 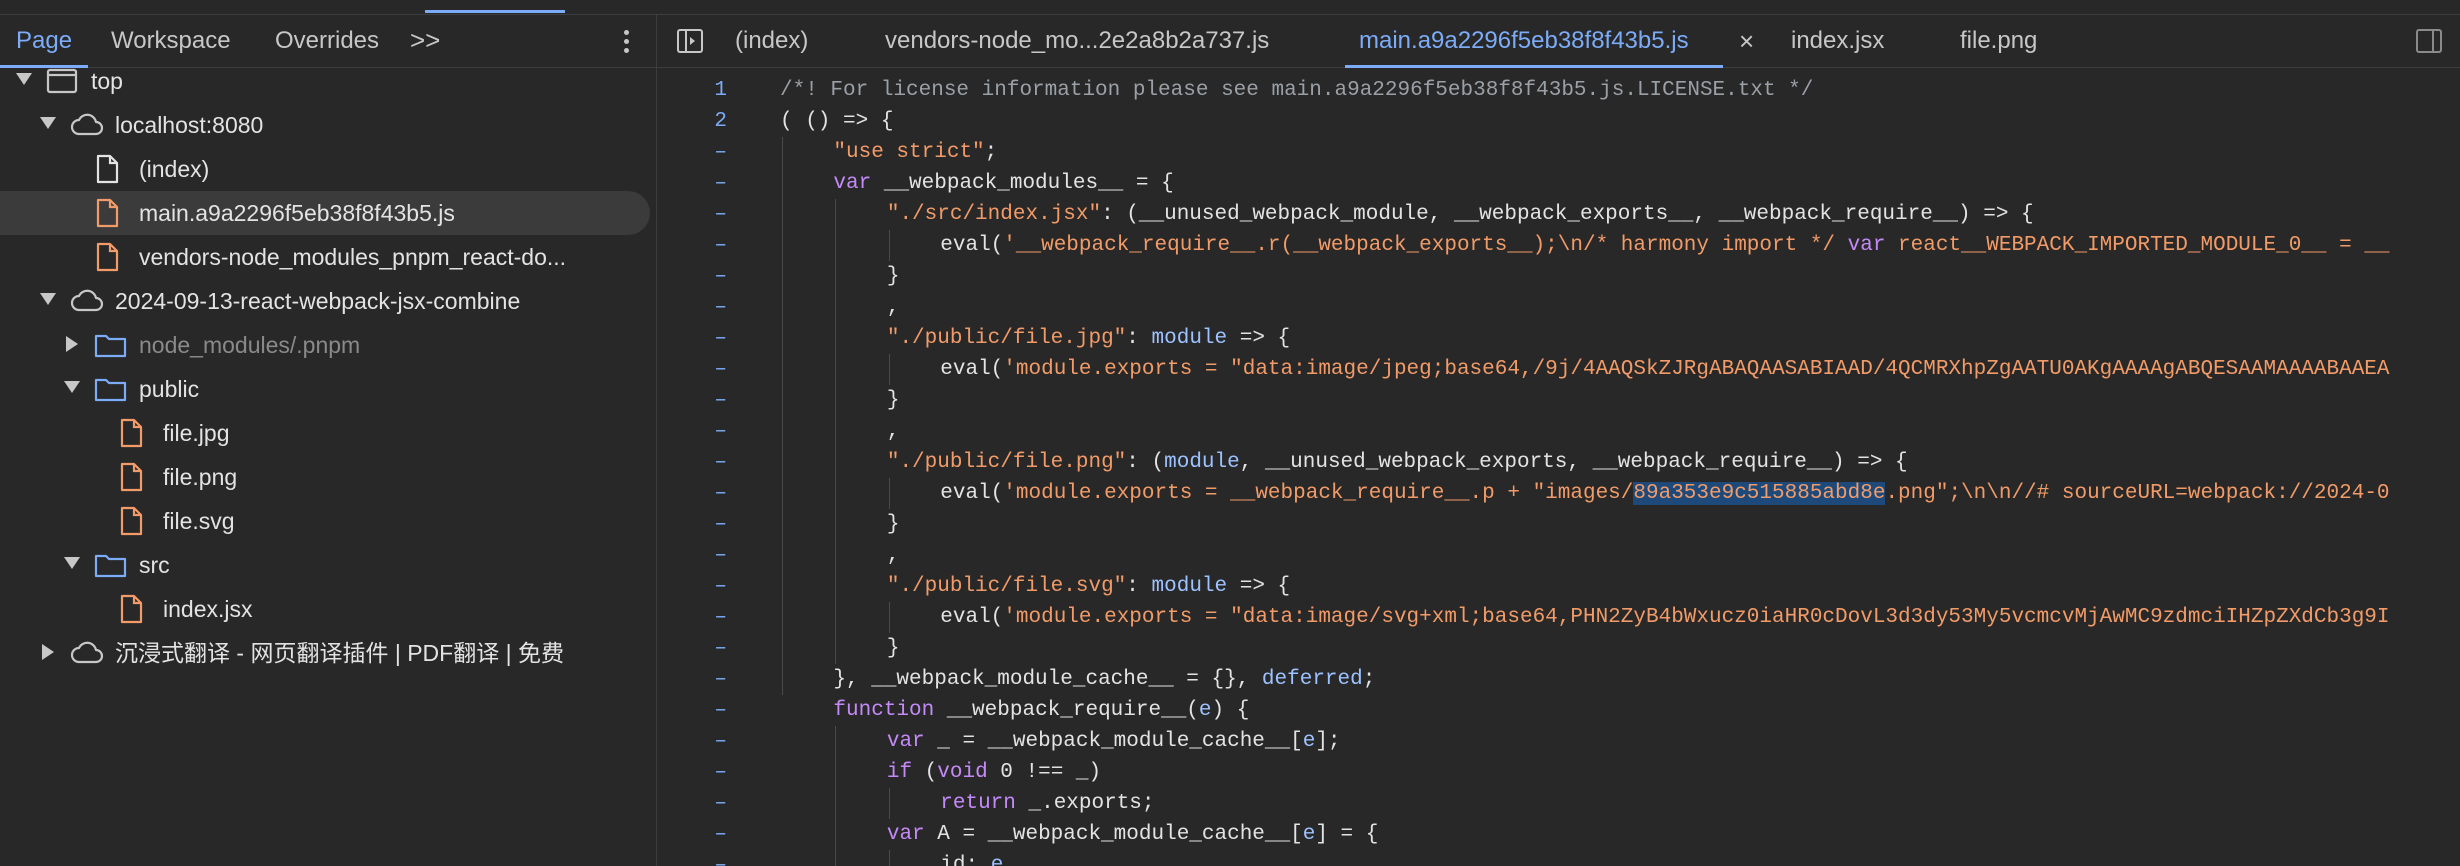 I want to click on top-accent, so click(x=495, y=11).